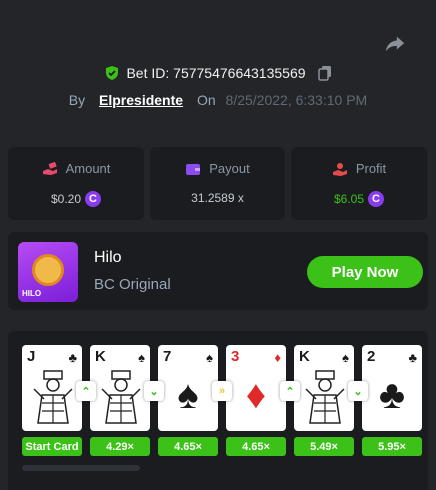 The width and height of the screenshot is (436, 490). What do you see at coordinates (296, 100) in the screenshot?
I see `bet-date: 8/25/2022, 6:33:10 PM` at bounding box center [296, 100].